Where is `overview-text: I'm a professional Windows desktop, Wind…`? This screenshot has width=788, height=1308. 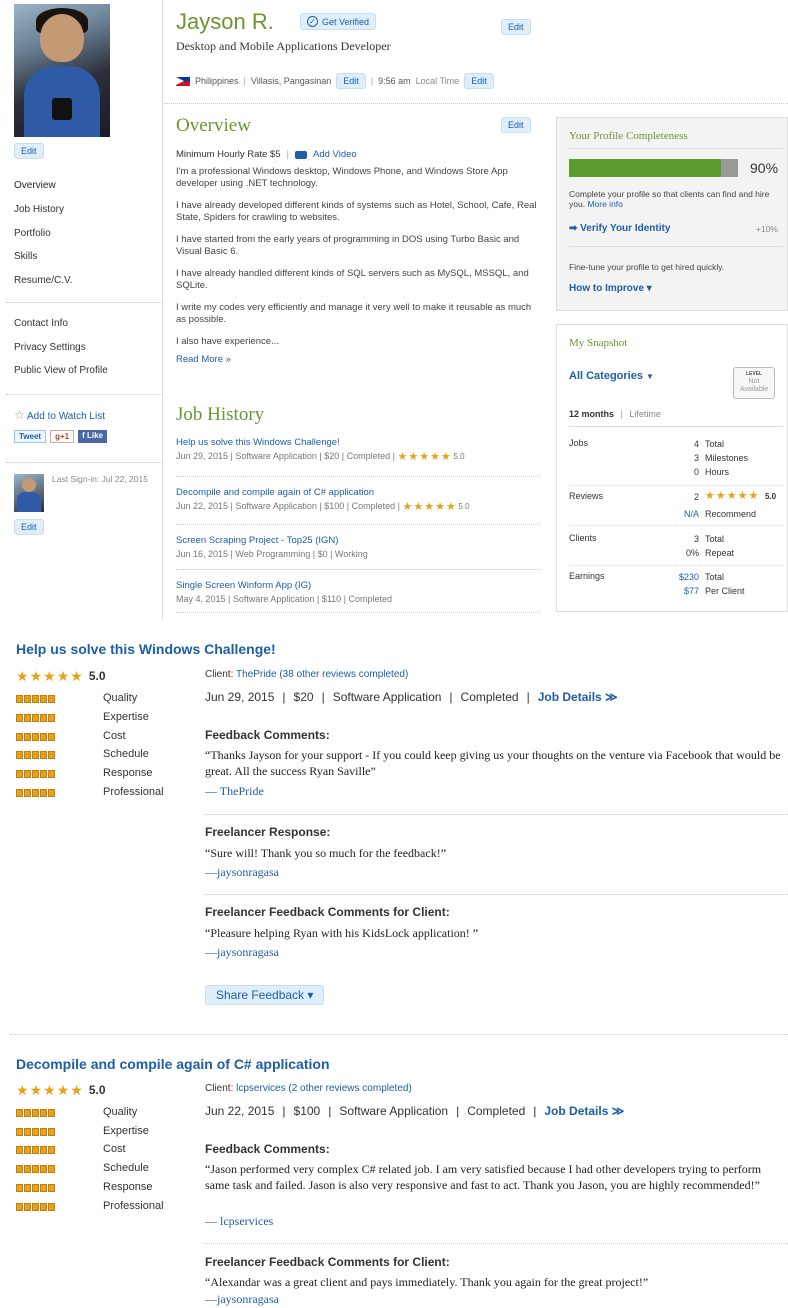
overview-text: I'm a professional Windows desktop, Wind… is located at coordinates (357, 265).